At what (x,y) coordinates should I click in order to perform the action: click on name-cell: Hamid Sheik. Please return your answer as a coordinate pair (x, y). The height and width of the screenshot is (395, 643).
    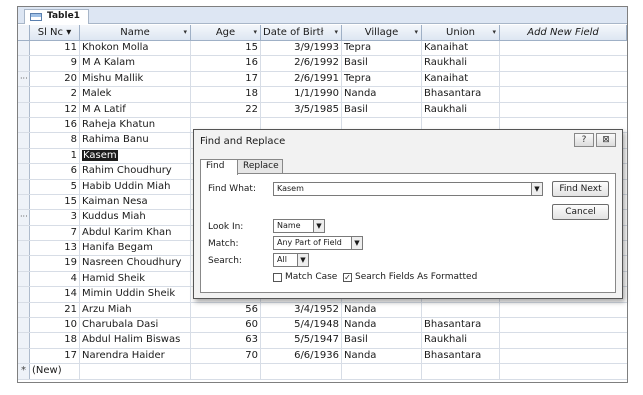
    Looking at the image, I should click on (135, 279).